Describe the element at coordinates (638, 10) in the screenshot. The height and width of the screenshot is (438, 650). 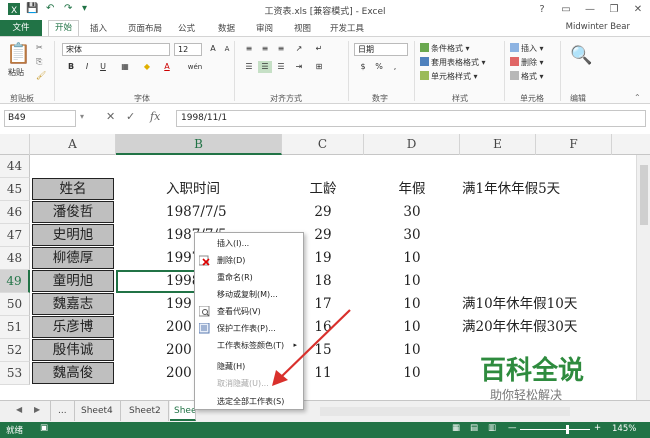
I see `close-button: ✕` at that location.